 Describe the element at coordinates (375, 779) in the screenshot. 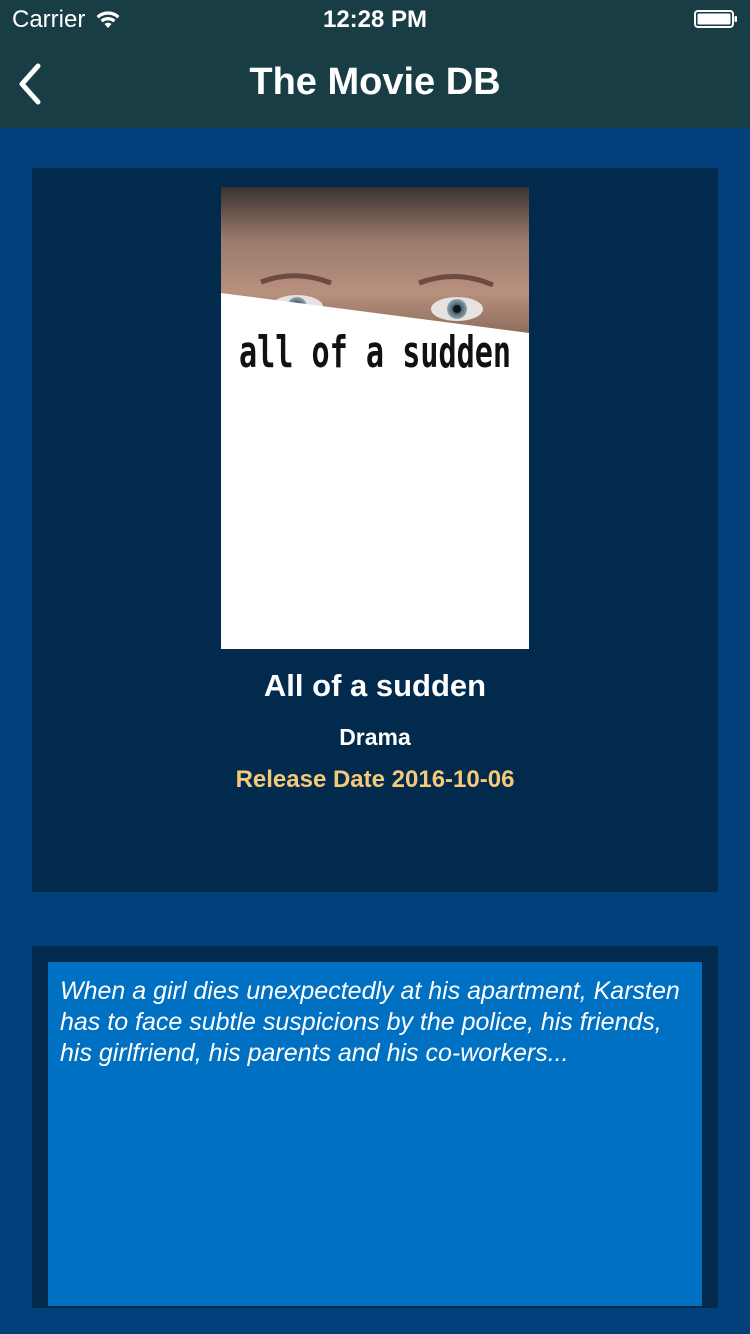

I see `release-date: Release Date 2016-10-06` at that location.